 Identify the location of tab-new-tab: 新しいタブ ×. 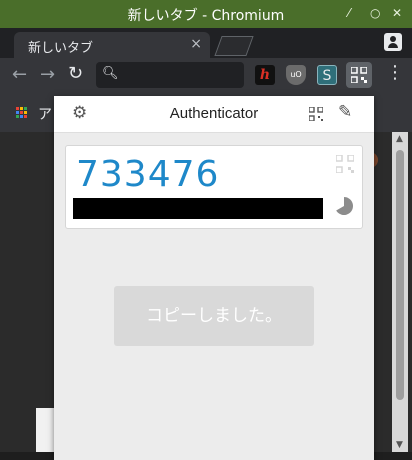
(112, 46).